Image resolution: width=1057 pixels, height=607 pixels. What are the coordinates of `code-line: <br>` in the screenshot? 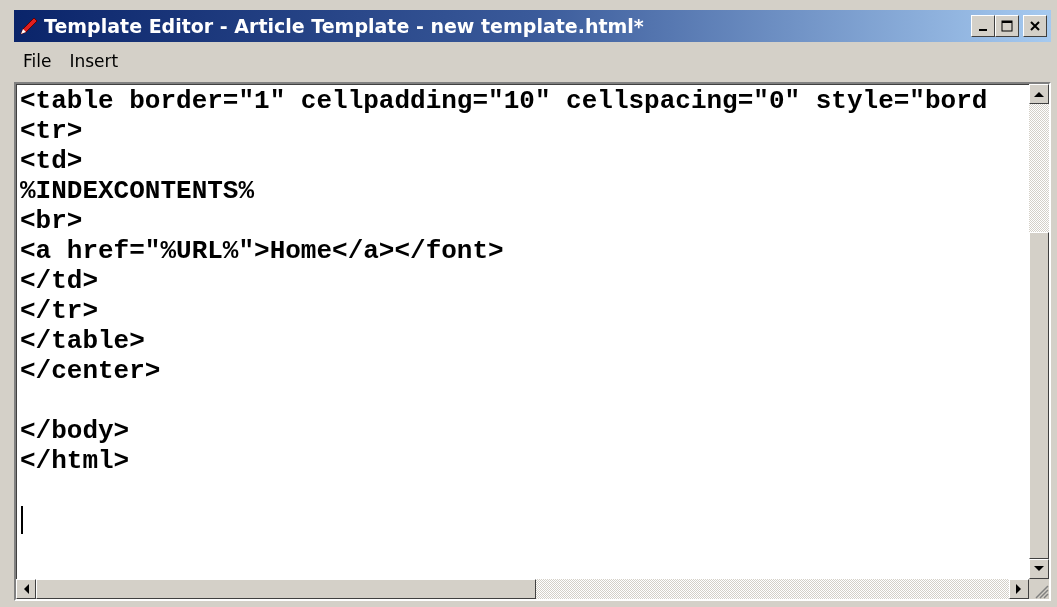 It's located at (52, 221).